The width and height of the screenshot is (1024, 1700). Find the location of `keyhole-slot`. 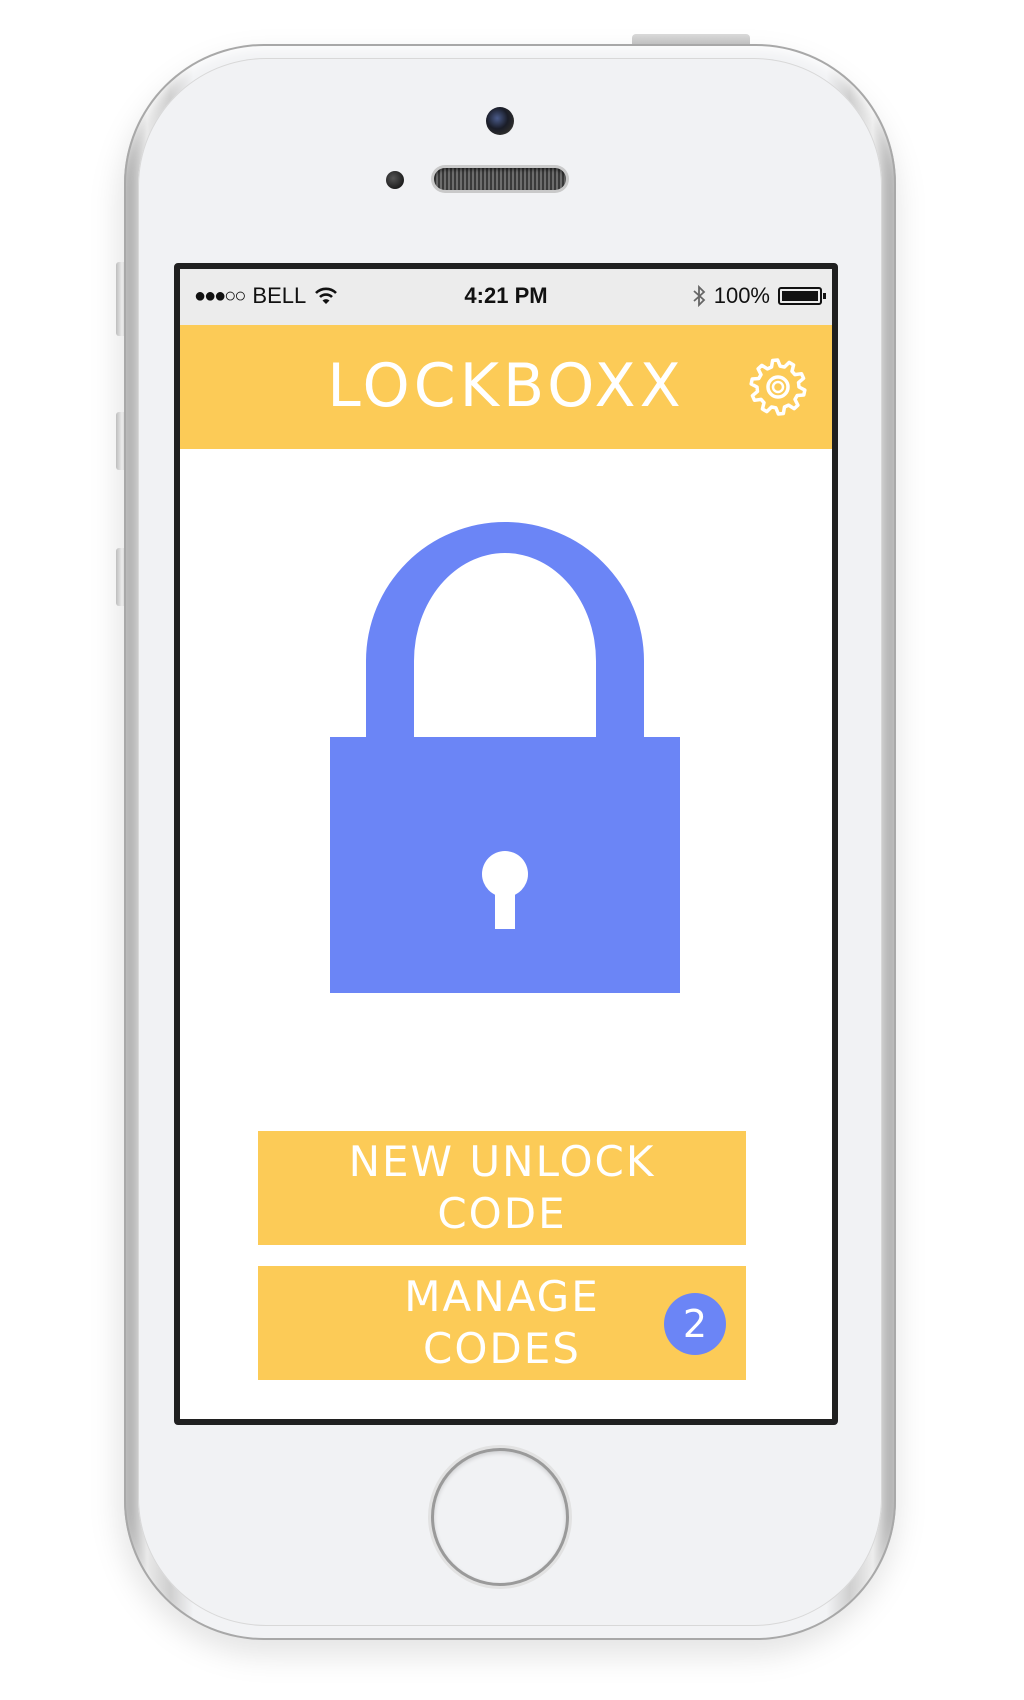

keyhole-slot is located at coordinates (505, 904).